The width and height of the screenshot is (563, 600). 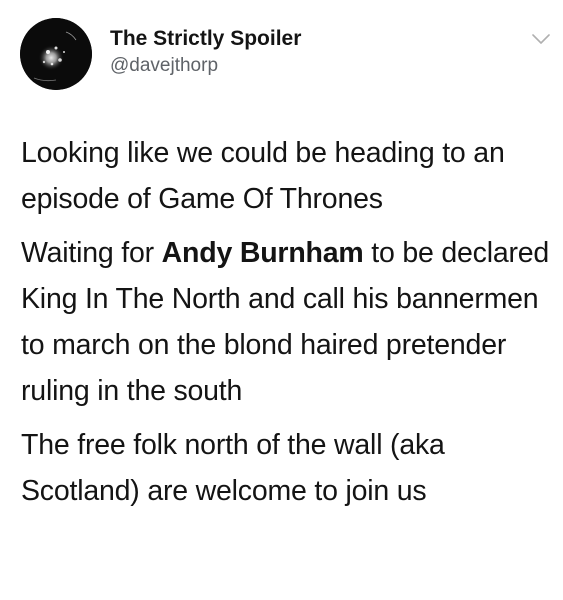 I want to click on avatar, so click(x=56, y=54).